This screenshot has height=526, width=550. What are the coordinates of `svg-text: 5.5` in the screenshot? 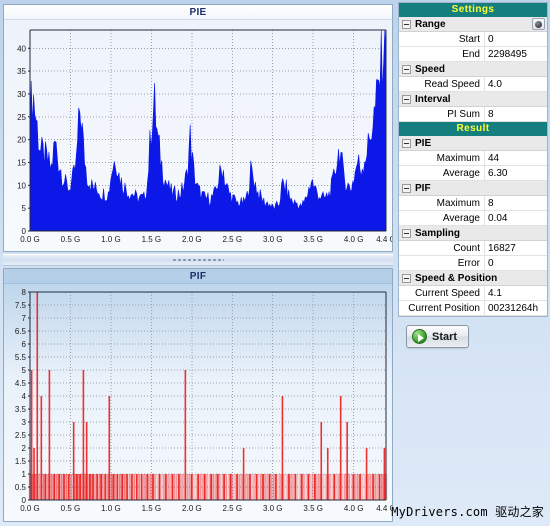 It's located at (21, 357).